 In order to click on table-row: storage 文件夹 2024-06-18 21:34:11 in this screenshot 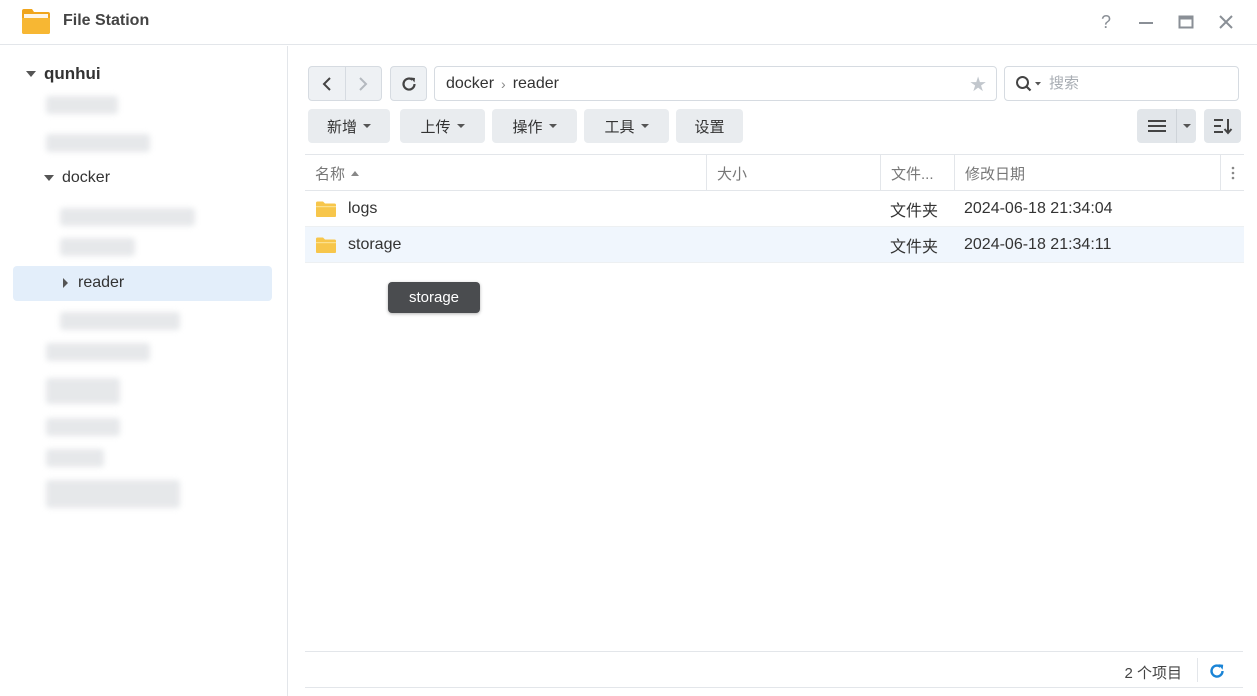, I will do `click(774, 245)`.